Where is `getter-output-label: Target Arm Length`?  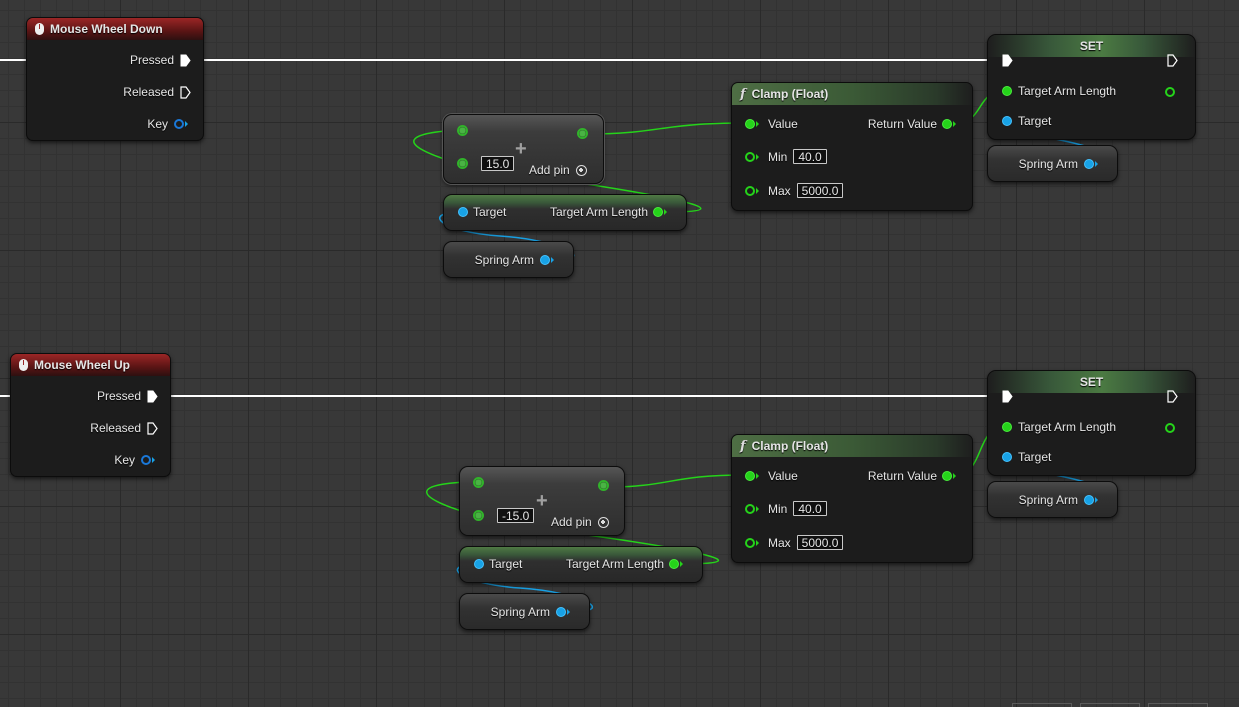
getter-output-label: Target Arm Length is located at coordinates (598, 212).